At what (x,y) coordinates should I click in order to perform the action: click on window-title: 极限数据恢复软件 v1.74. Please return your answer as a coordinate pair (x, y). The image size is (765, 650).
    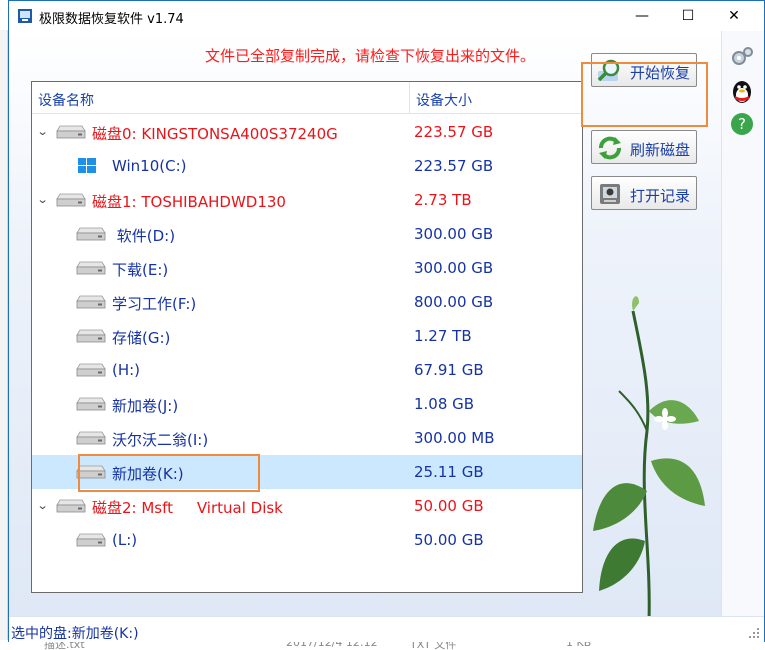
    Looking at the image, I should click on (111, 19).